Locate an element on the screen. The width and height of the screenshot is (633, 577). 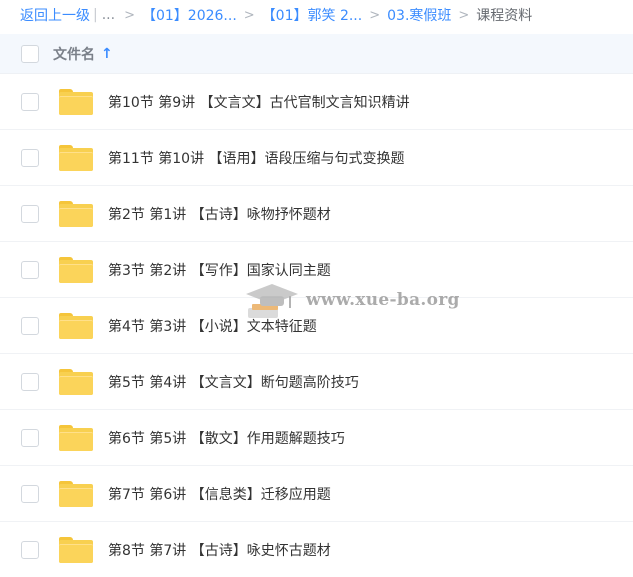
file-row: 第2节 第1讲 【古诗】咏物抒怀题材 is located at coordinates (316, 214).